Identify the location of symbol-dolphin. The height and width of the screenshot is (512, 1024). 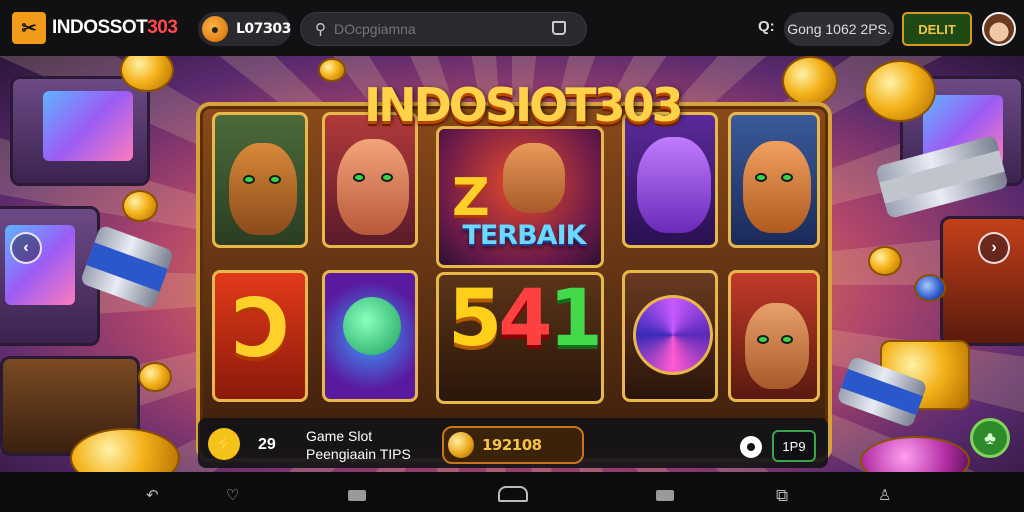
(670, 180).